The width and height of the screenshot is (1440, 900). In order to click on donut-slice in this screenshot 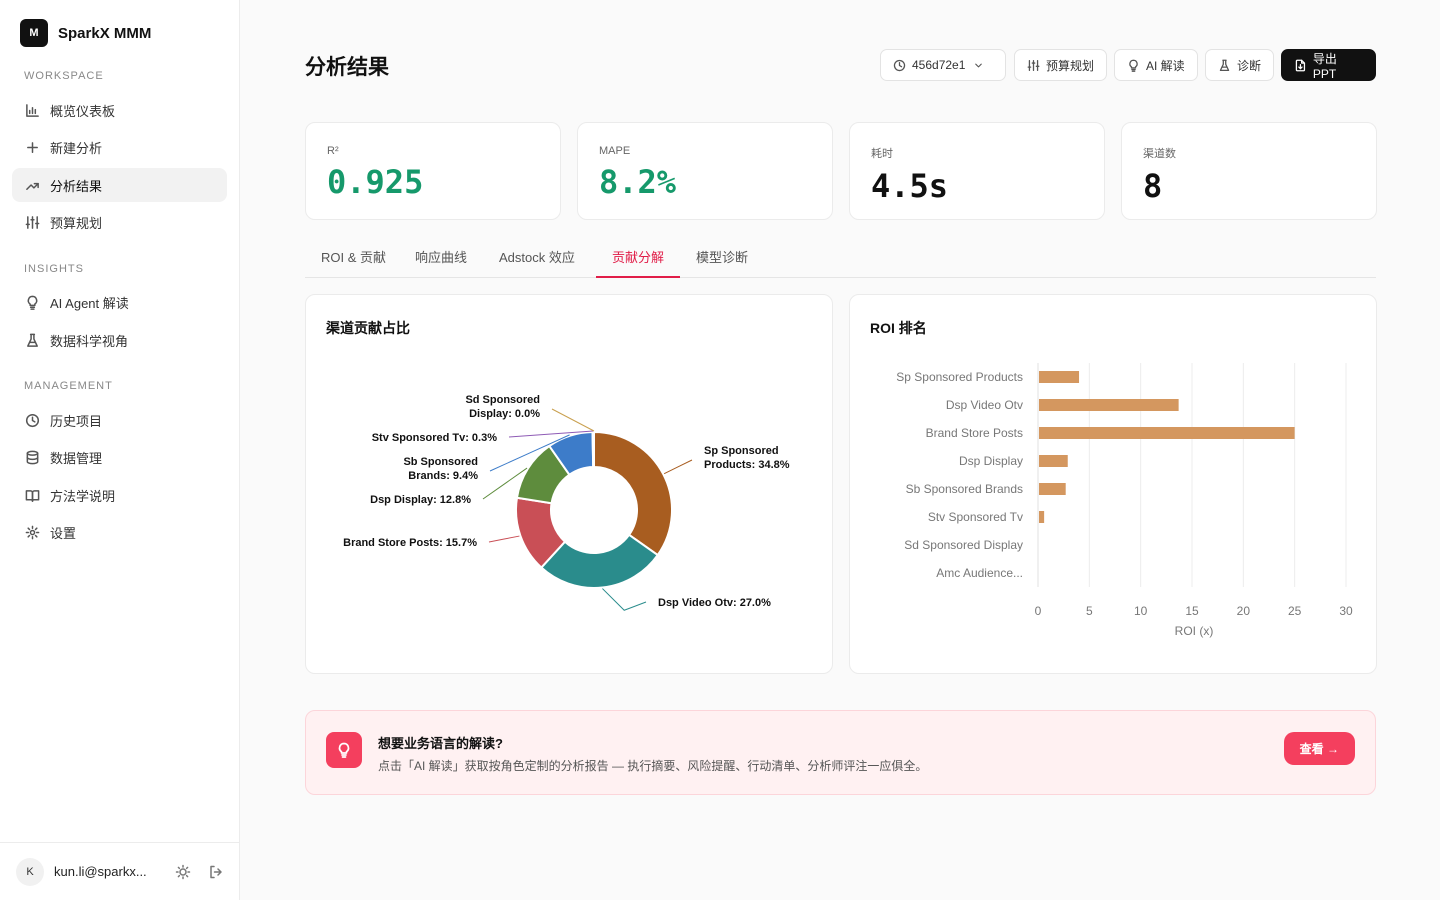, I will do `click(593, 449)`.